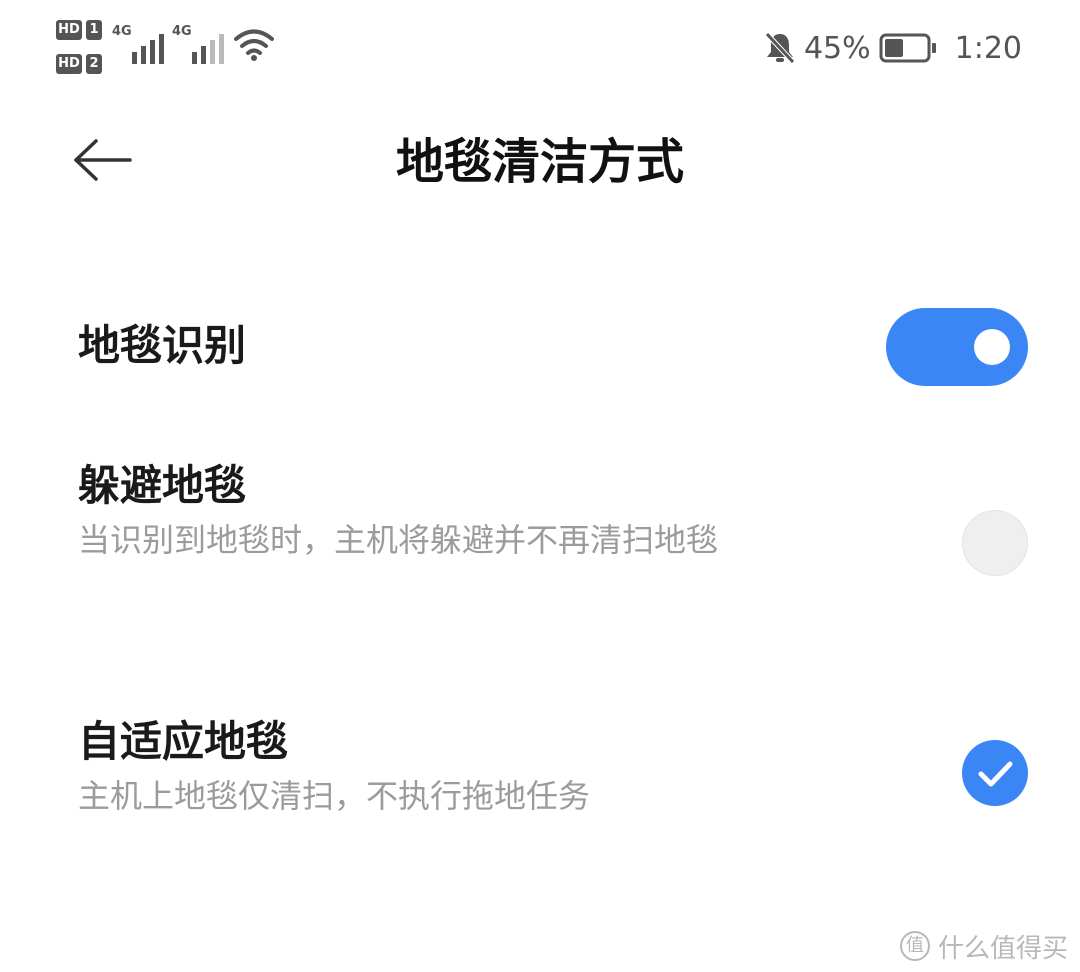 The image size is (1080, 972). What do you see at coordinates (539, 162) in the screenshot?
I see `page-title: 地毯清洁方式` at bounding box center [539, 162].